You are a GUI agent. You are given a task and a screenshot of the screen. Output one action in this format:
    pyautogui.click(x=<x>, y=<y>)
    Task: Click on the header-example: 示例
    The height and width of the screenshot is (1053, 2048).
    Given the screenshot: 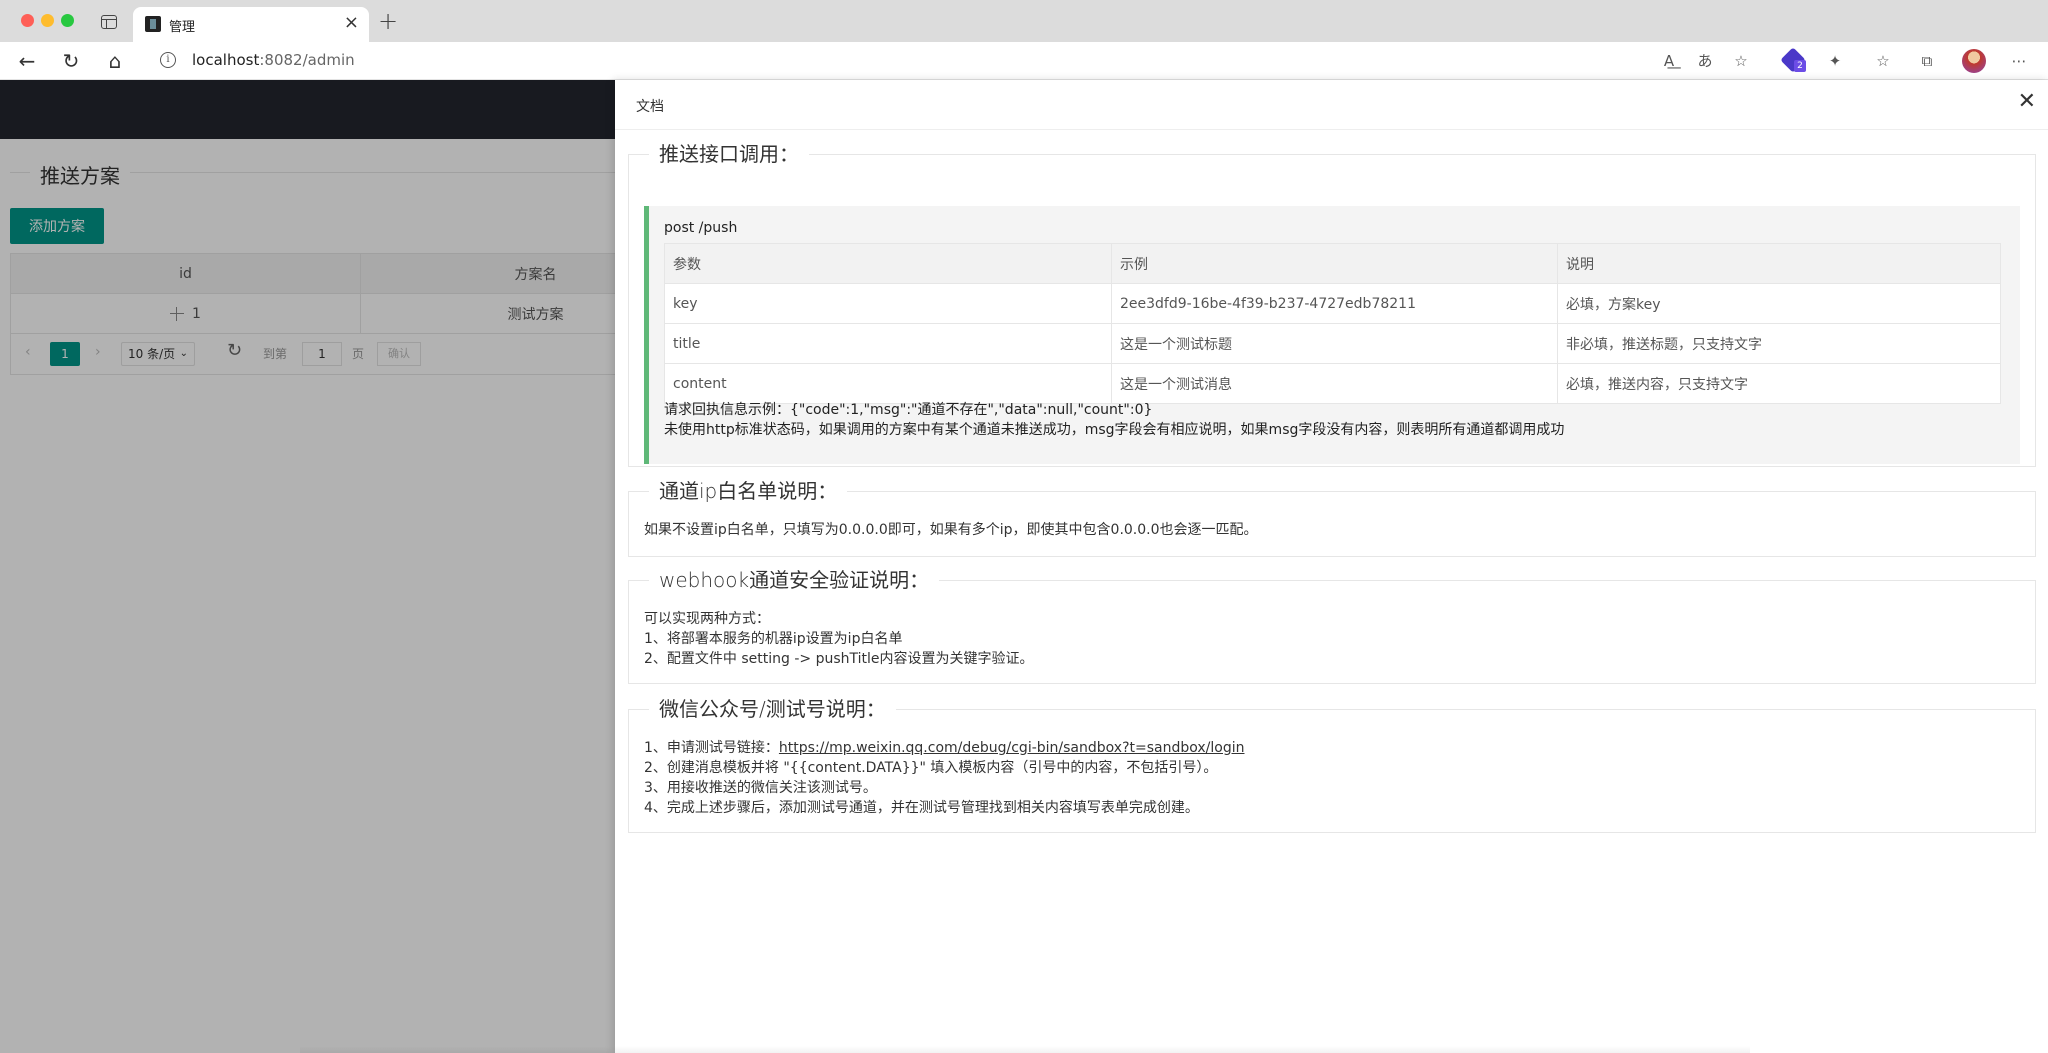 What is the action you would take?
    pyautogui.click(x=1334, y=263)
    